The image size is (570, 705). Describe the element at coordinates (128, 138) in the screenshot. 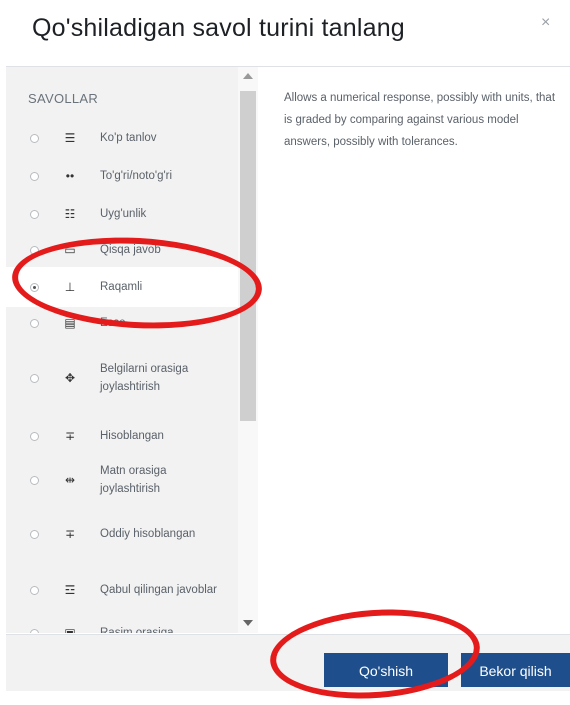

I see `option-label: Ko'p tanlov` at that location.